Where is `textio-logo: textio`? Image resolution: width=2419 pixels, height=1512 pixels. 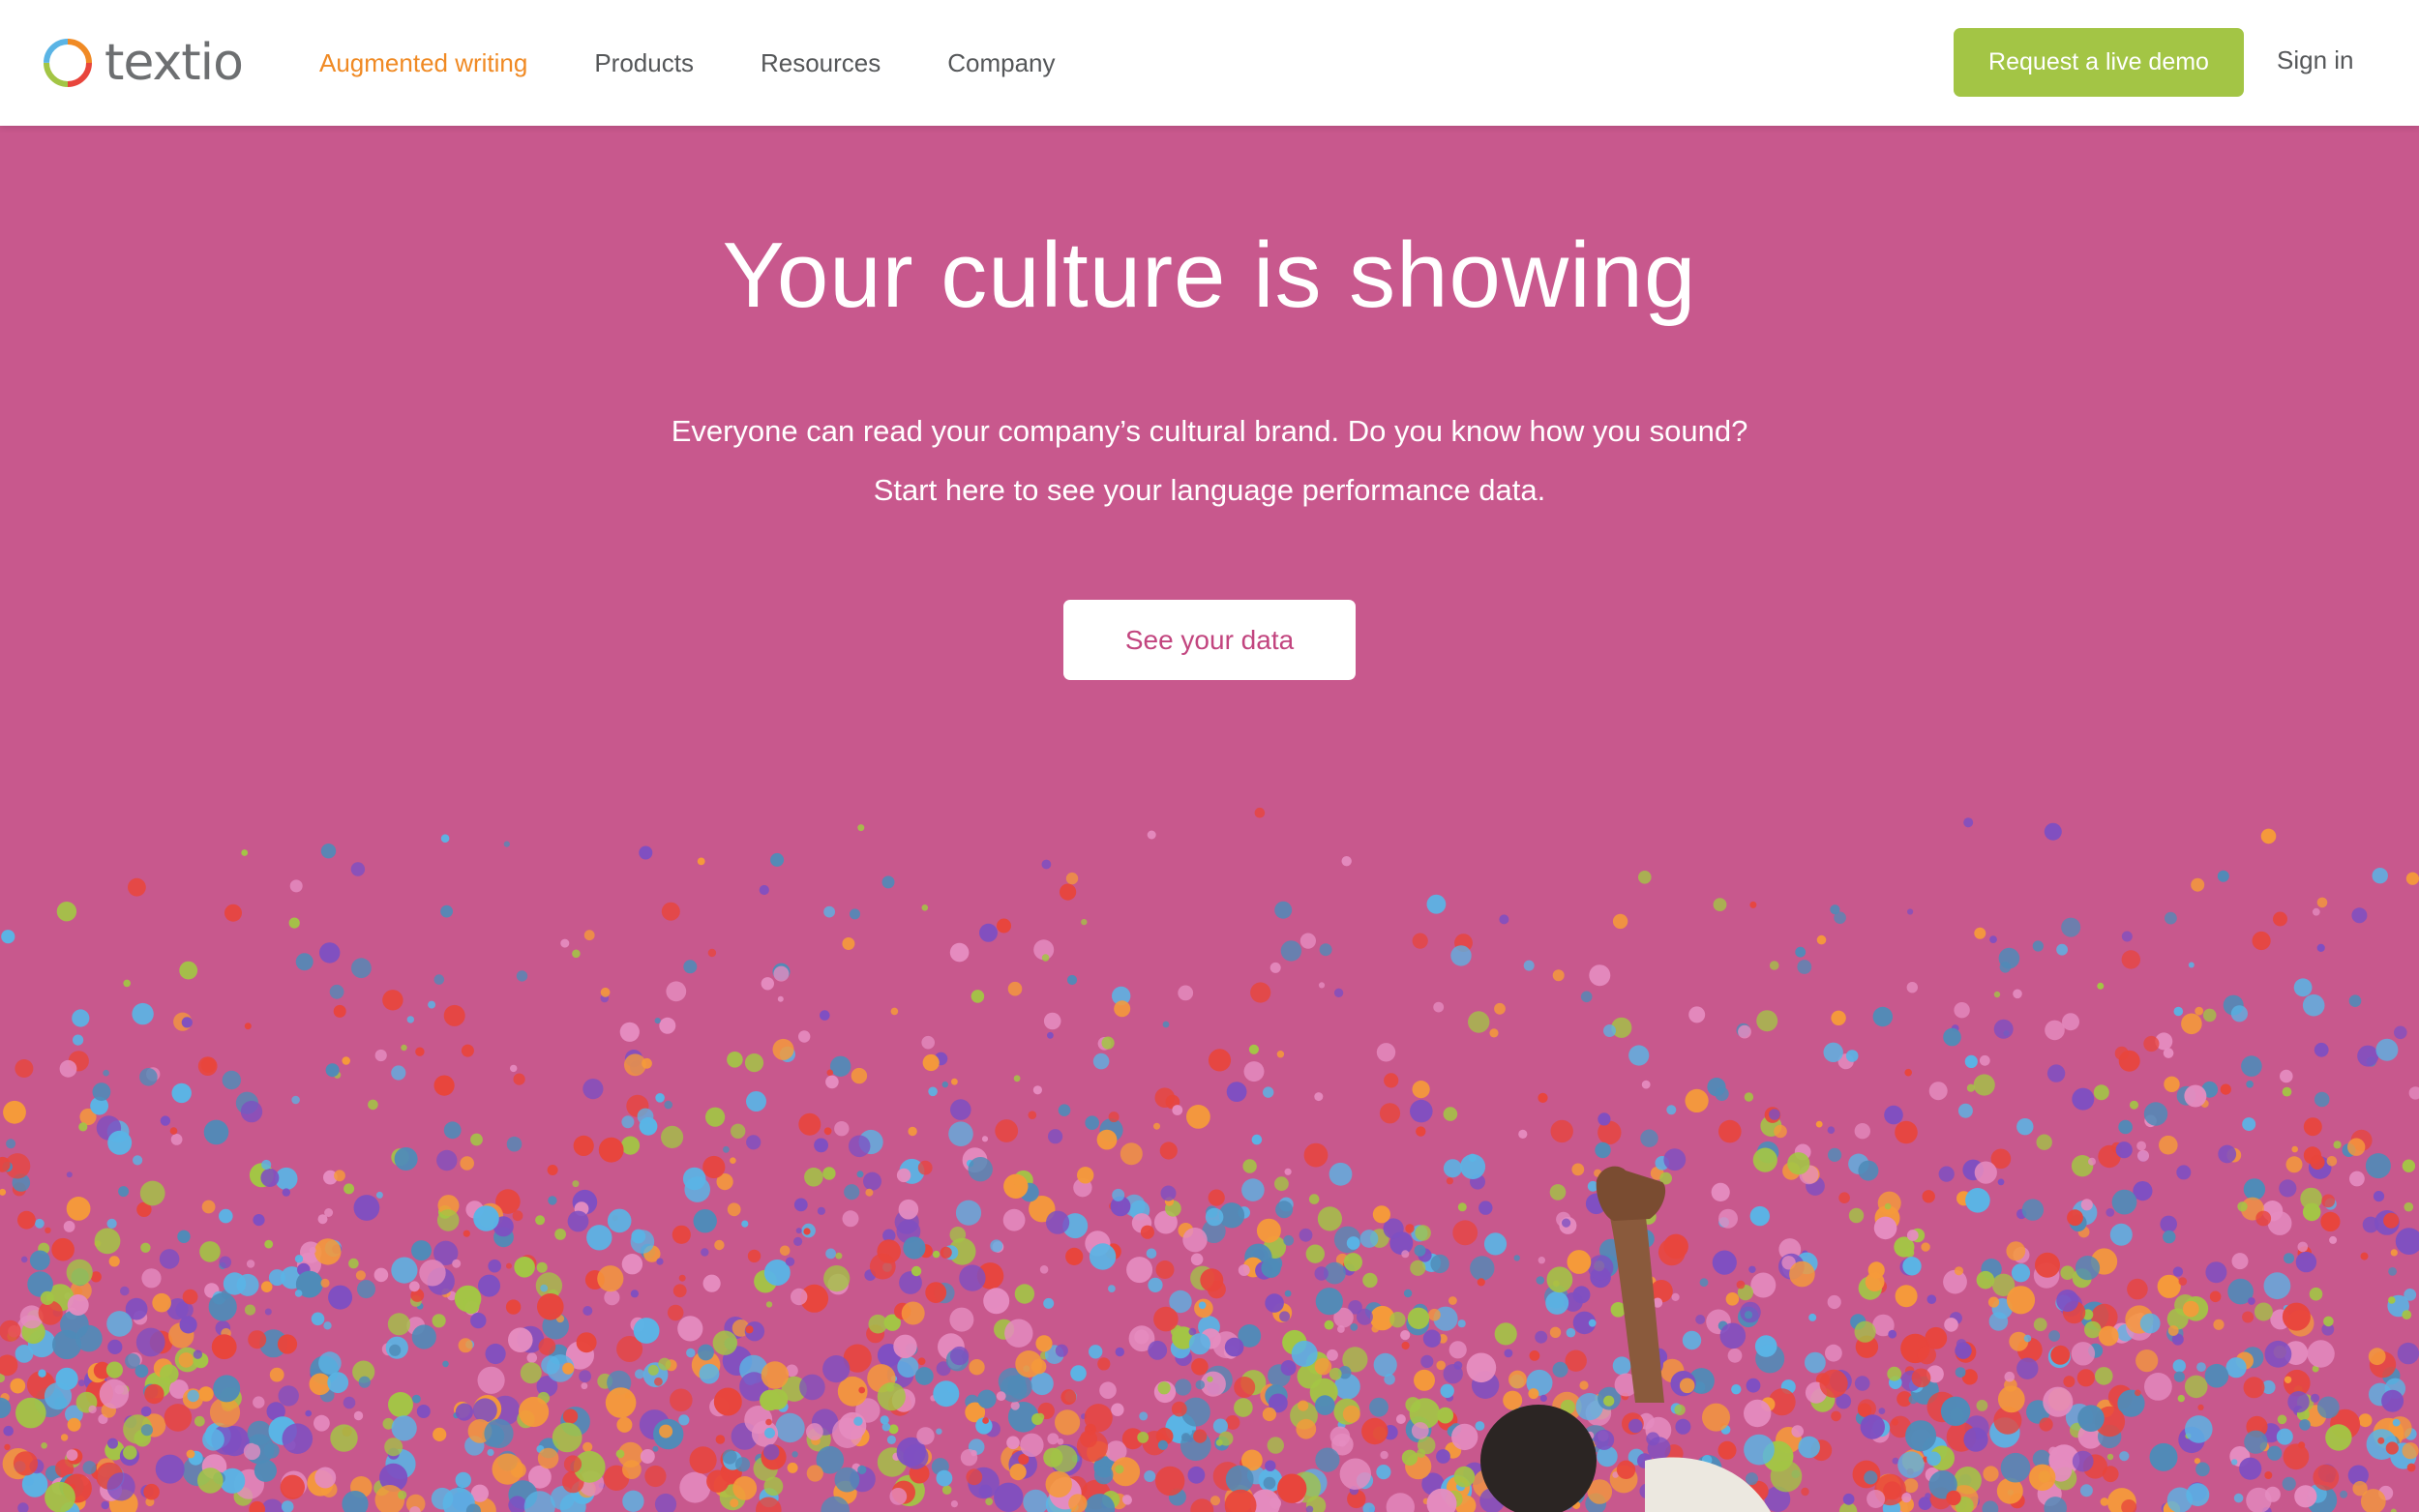
textio-logo: textio is located at coordinates (142, 63).